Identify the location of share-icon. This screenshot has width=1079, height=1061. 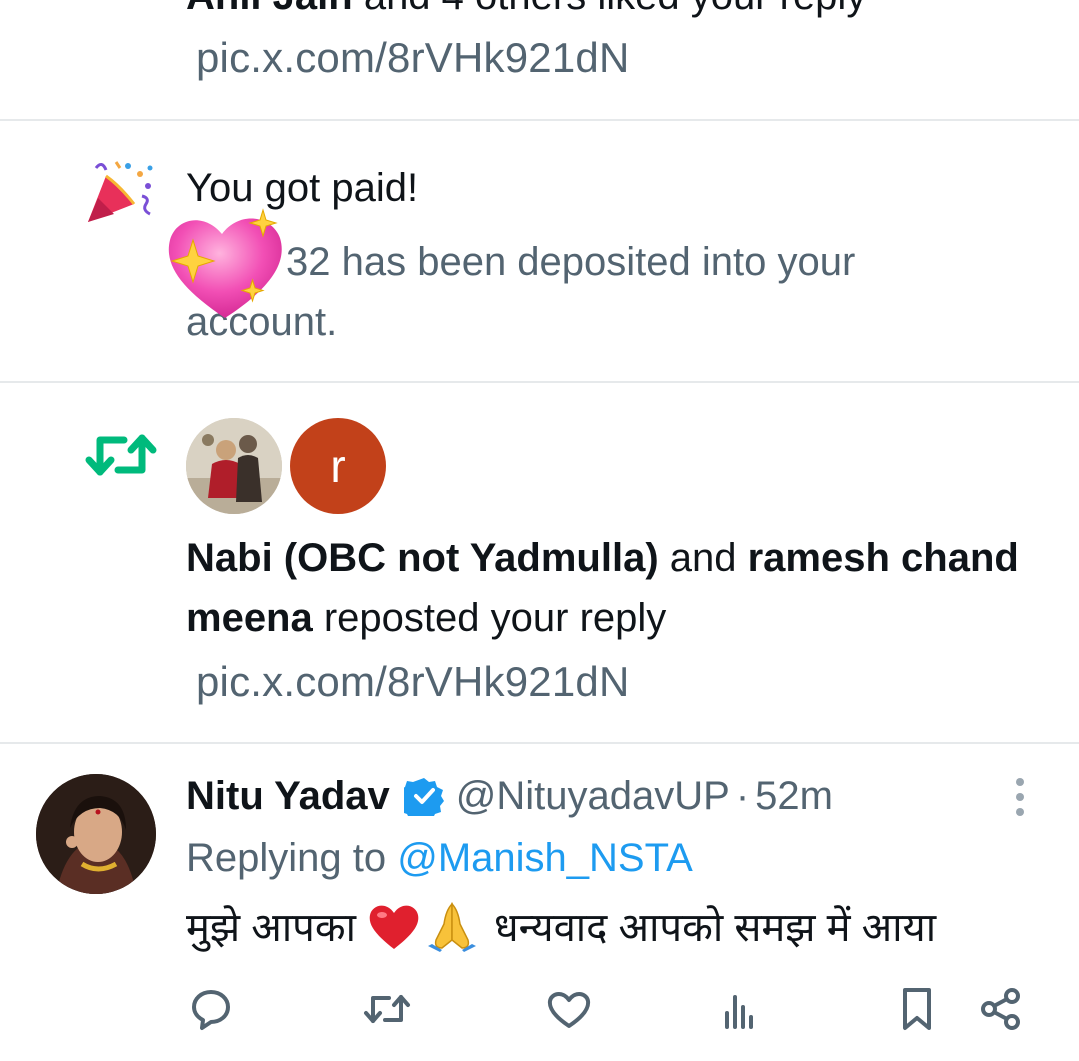
(1000, 1009).